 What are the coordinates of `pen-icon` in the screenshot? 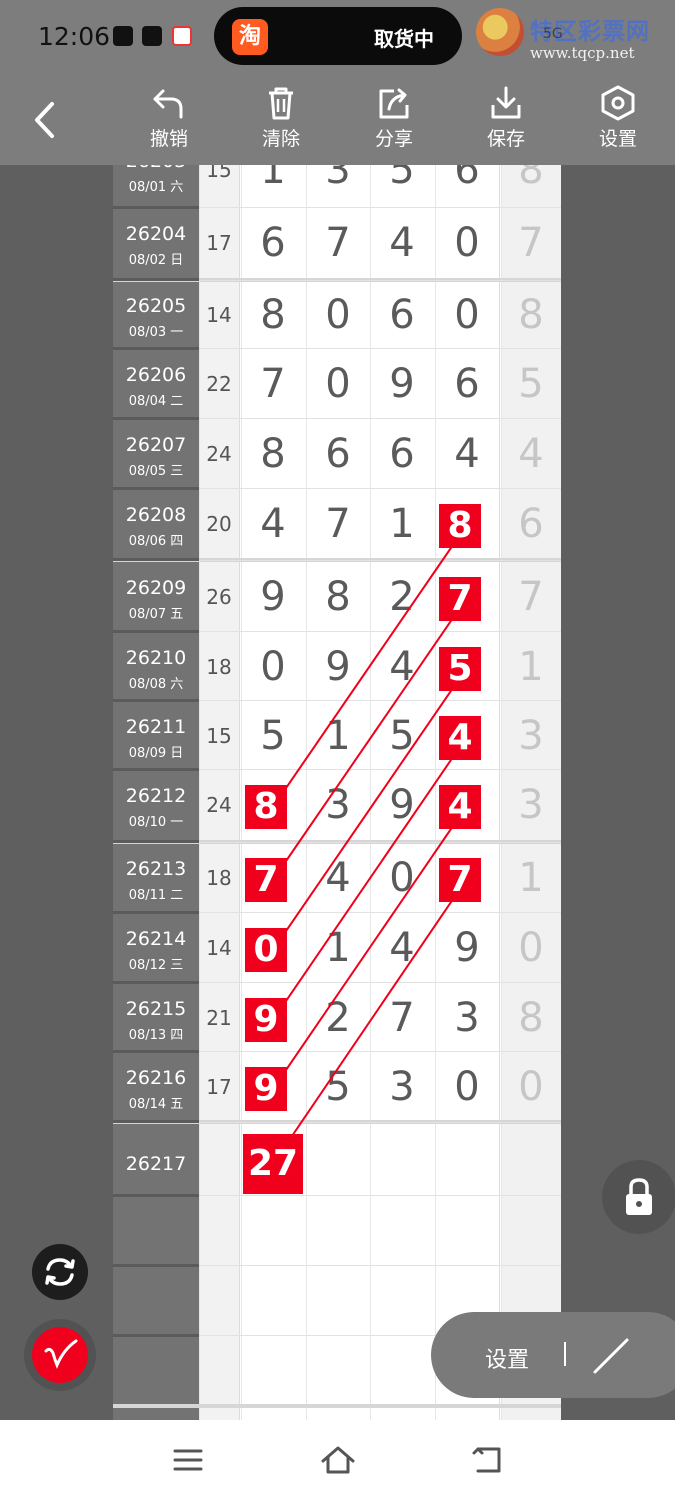 It's located at (61, 1354).